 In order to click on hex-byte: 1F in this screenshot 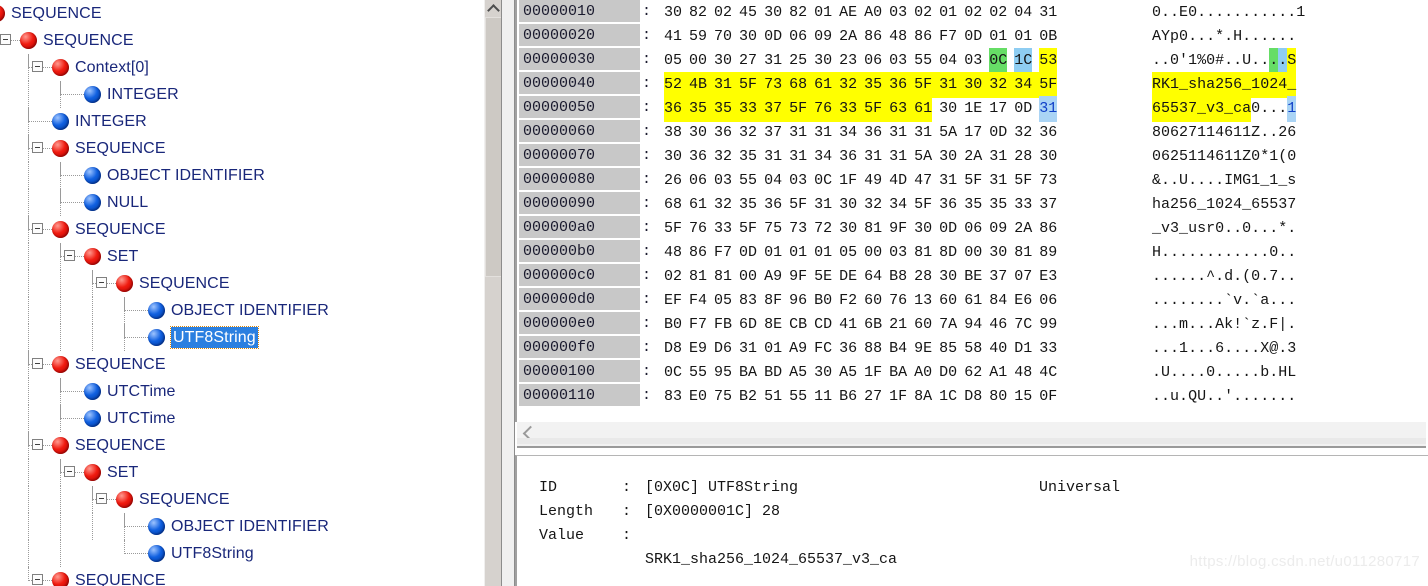, I will do `click(873, 373)`.